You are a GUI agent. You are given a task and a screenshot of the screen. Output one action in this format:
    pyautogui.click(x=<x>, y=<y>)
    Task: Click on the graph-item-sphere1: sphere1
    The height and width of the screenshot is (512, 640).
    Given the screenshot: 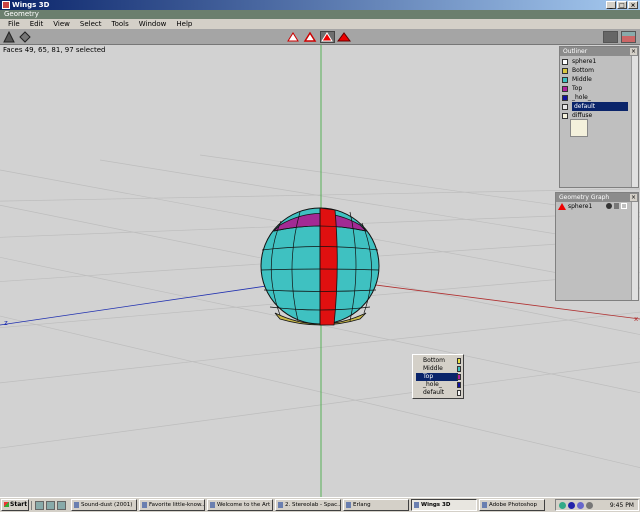 What is the action you would take?
    pyautogui.click(x=597, y=206)
    